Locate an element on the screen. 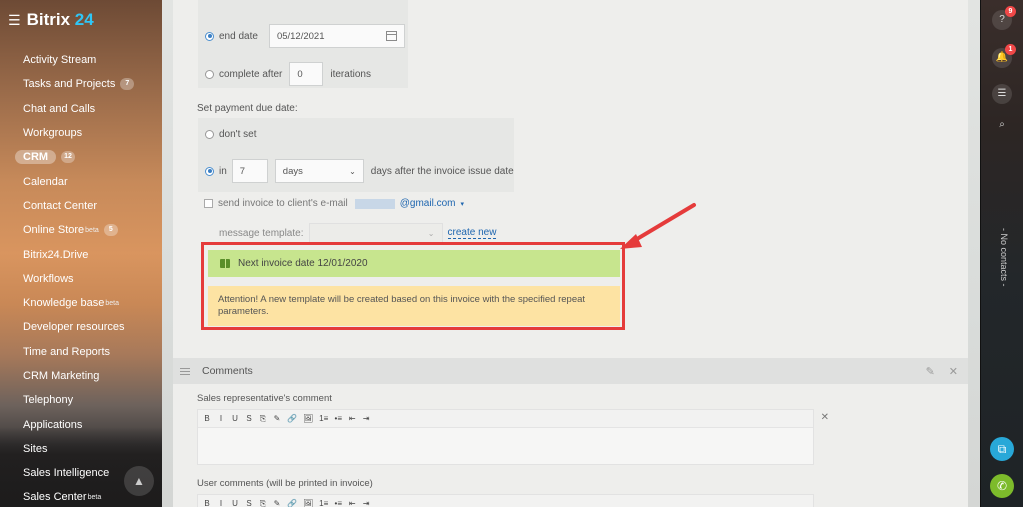  dont-set-label: don't set is located at coordinates (238, 134).